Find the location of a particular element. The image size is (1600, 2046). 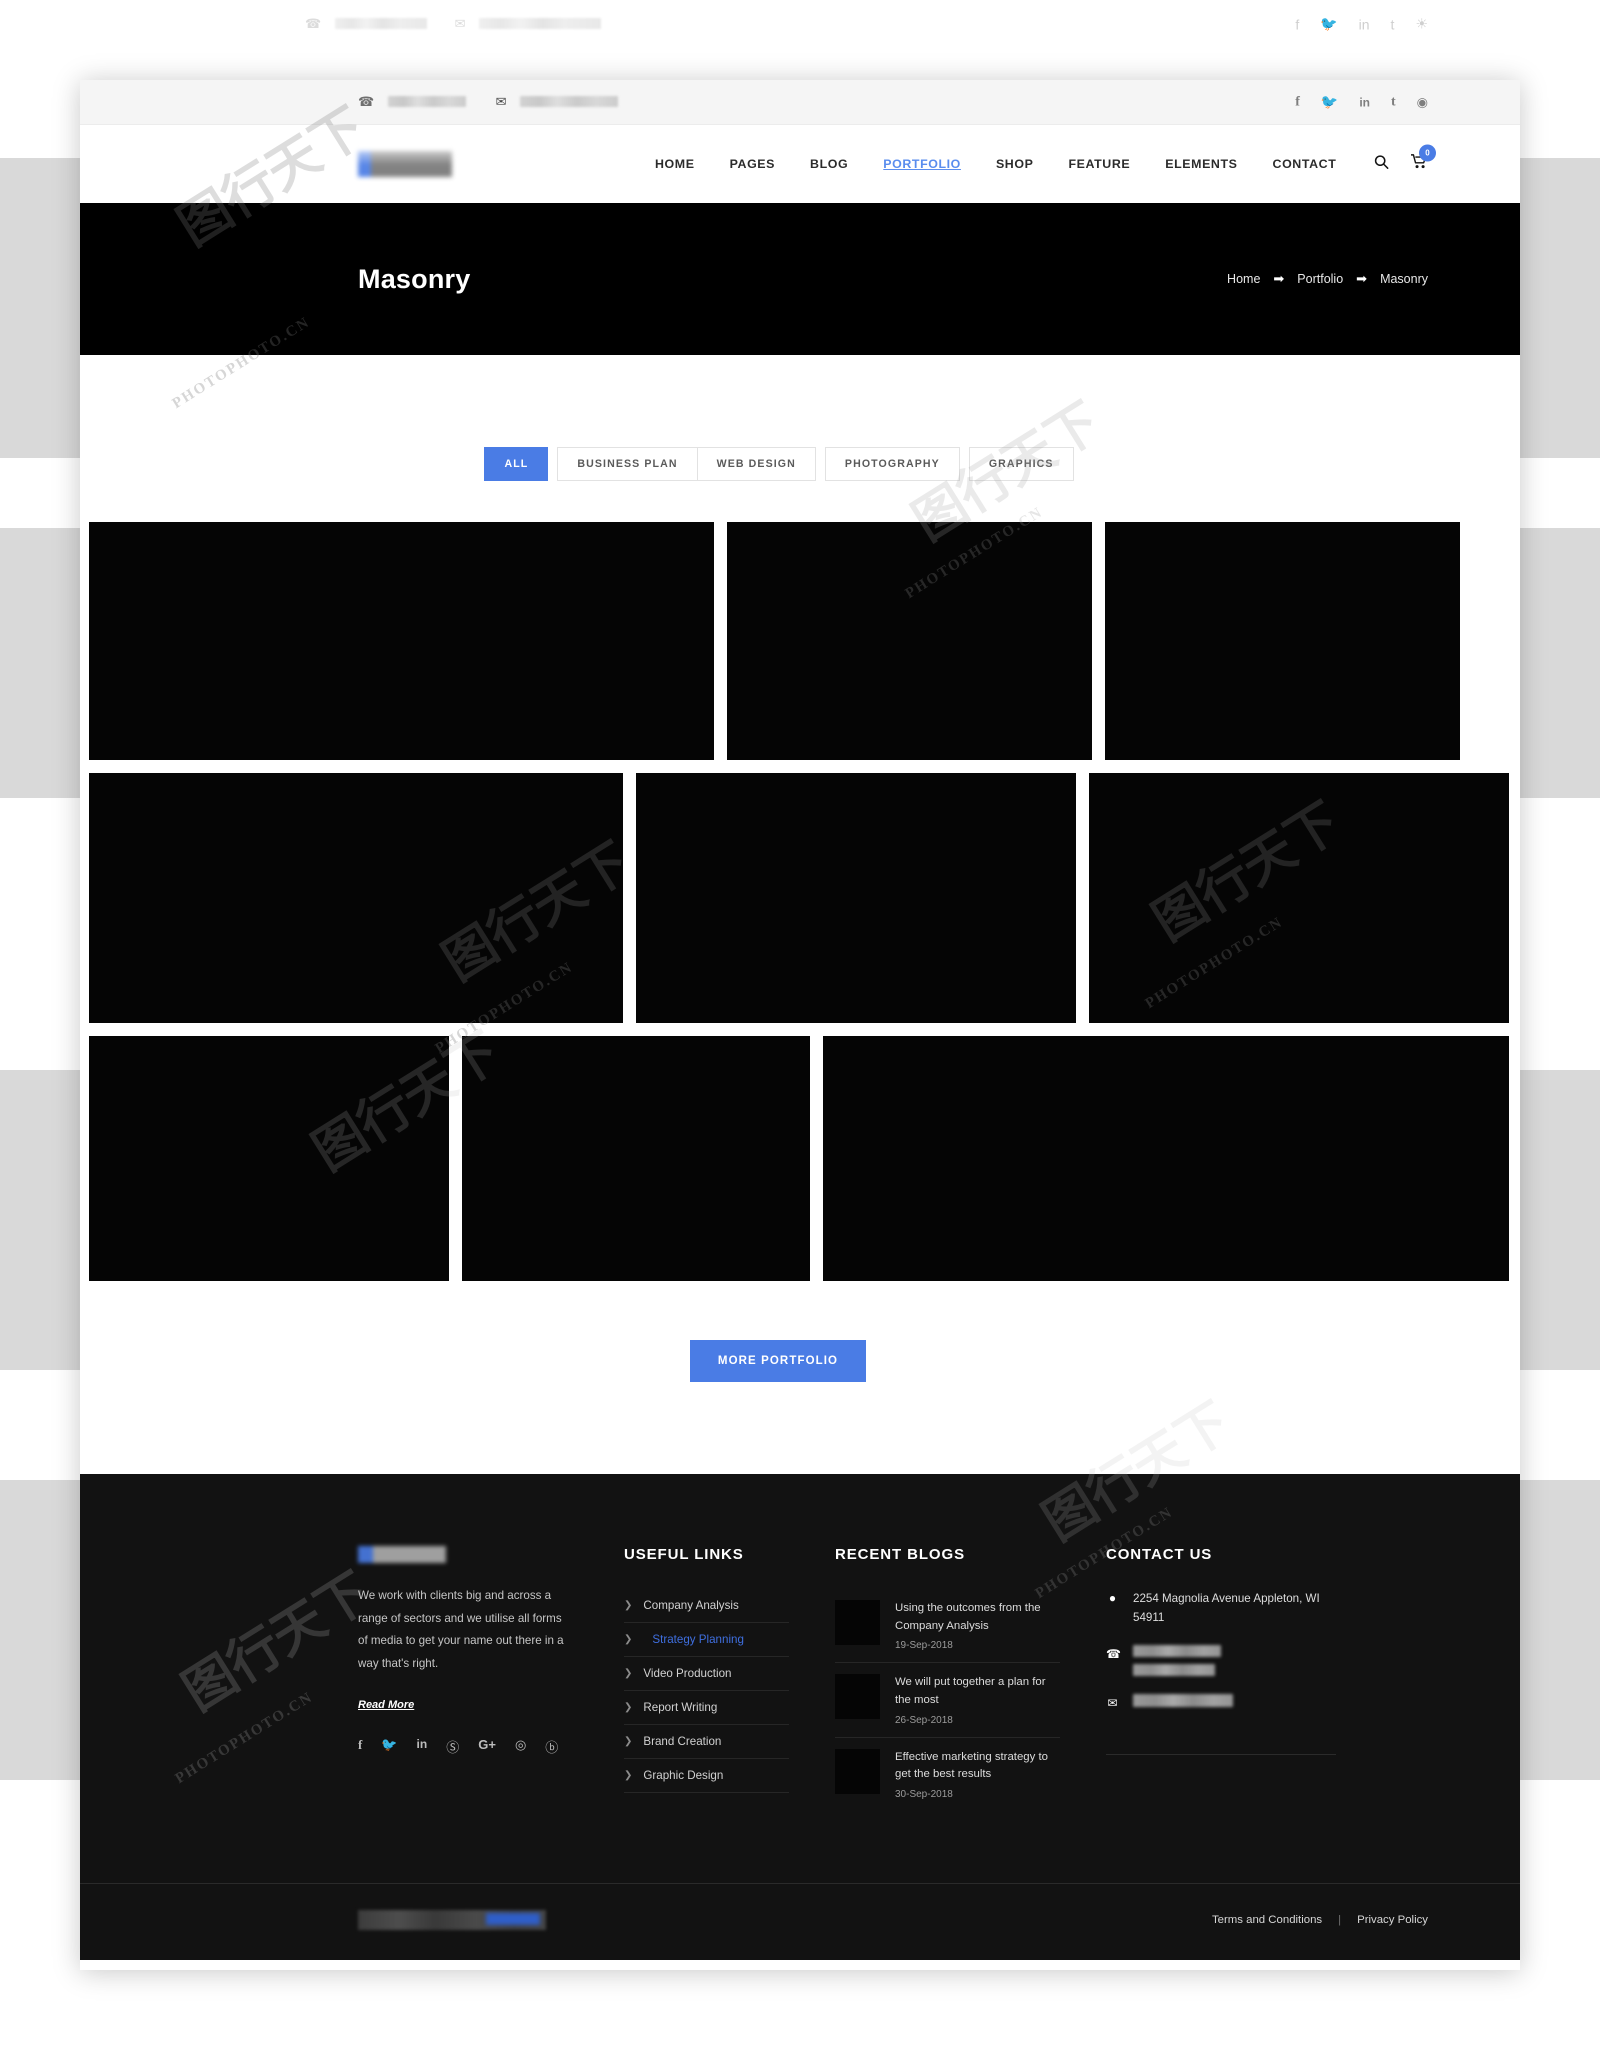

read-more-link: Read More is located at coordinates (386, 1705).